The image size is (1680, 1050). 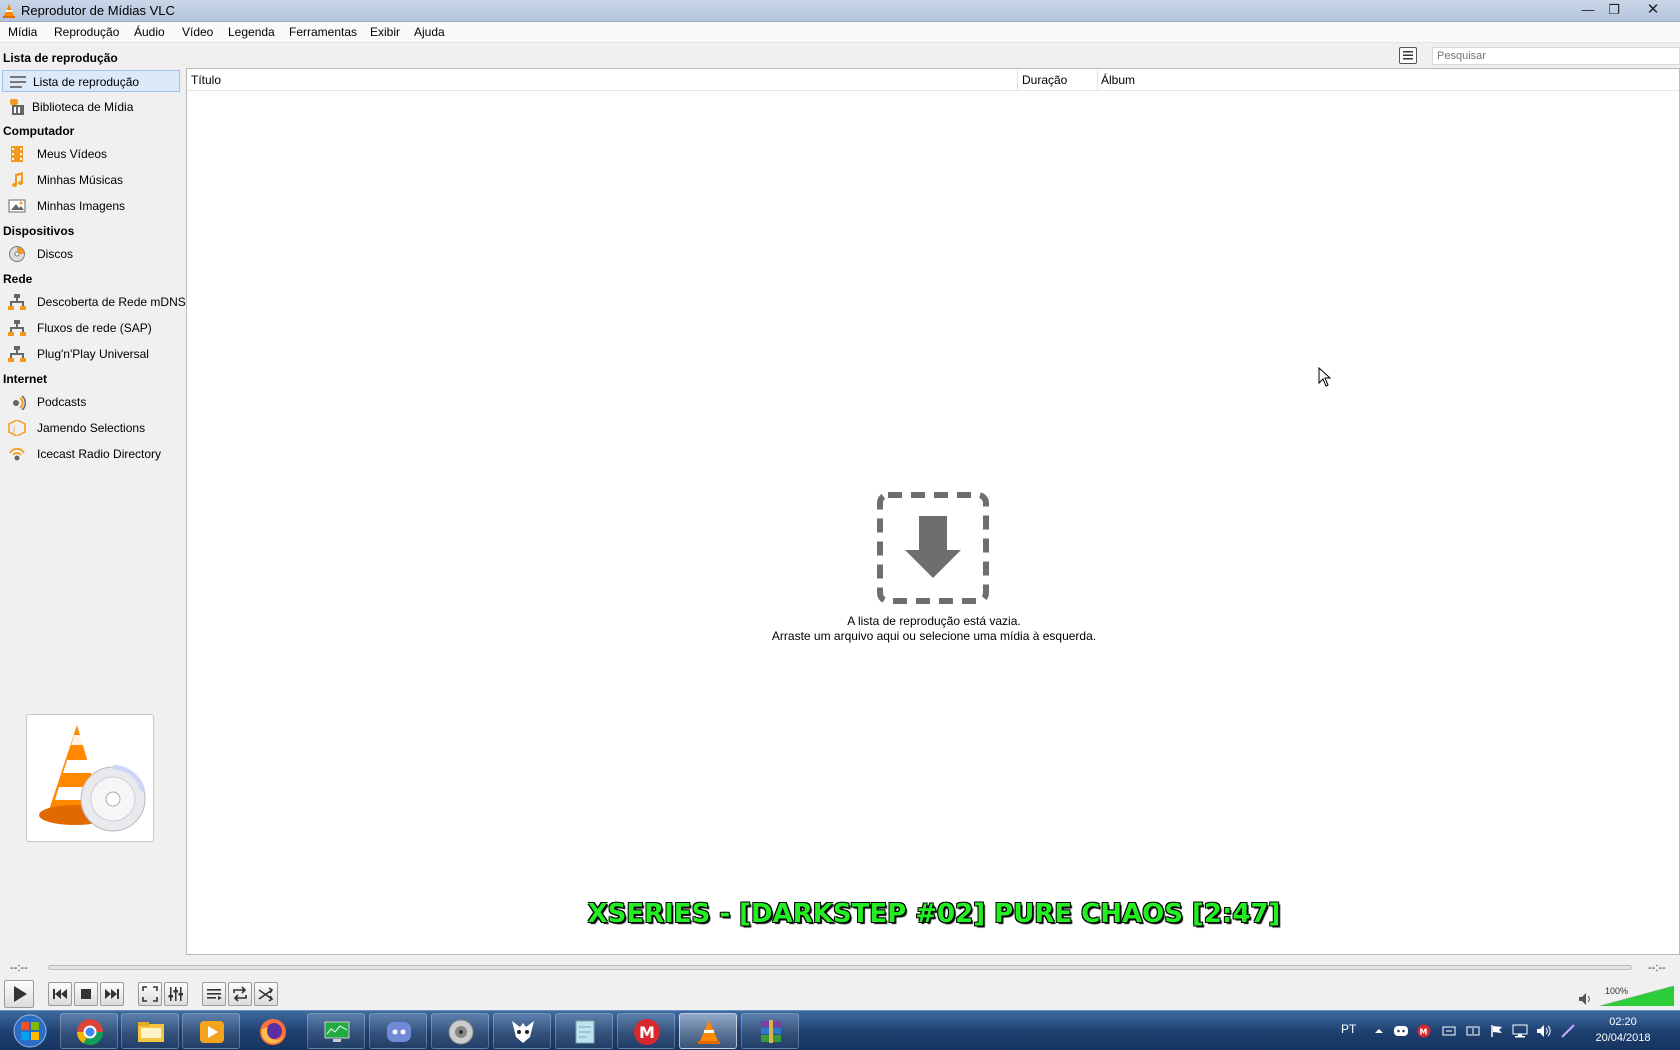 What do you see at coordinates (1379, 1031) in the screenshot?
I see `show-hidden-icons-icon` at bounding box center [1379, 1031].